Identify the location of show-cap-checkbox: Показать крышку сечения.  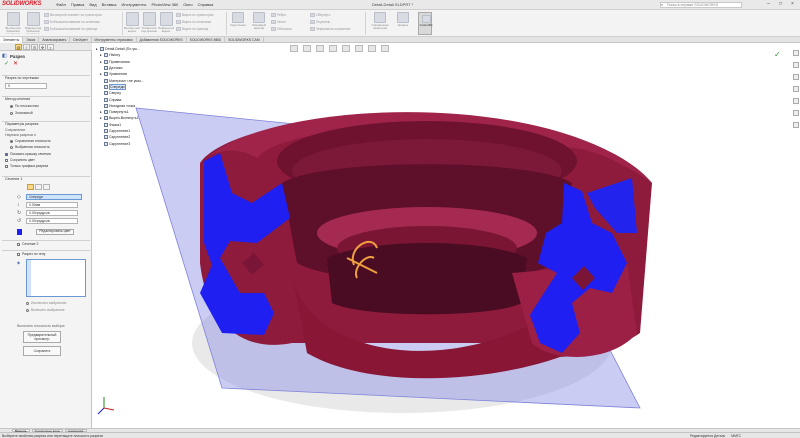
(28, 154).